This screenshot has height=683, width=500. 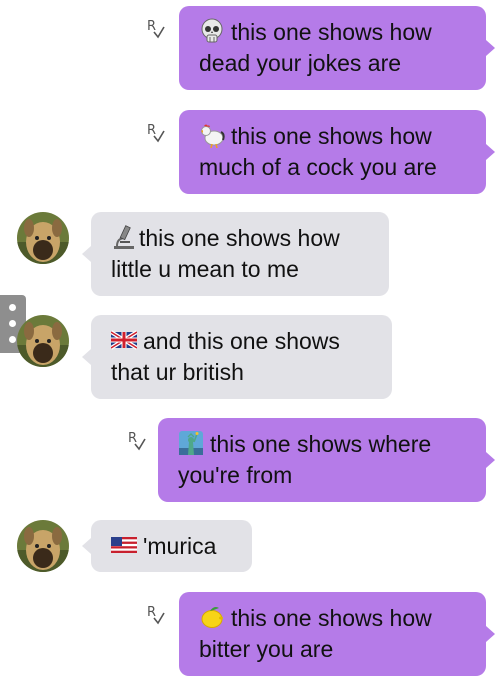 What do you see at coordinates (171, 546) in the screenshot?
I see `message-line: 'murica` at bounding box center [171, 546].